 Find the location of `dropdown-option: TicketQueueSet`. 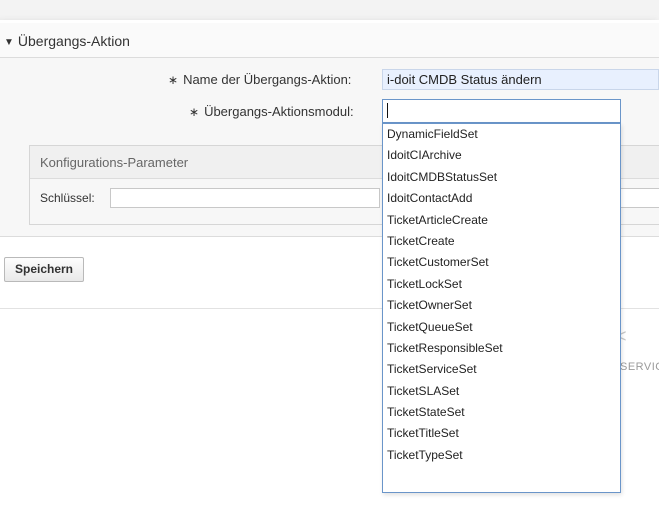

dropdown-option: TicketQueueSet is located at coordinates (501, 327).